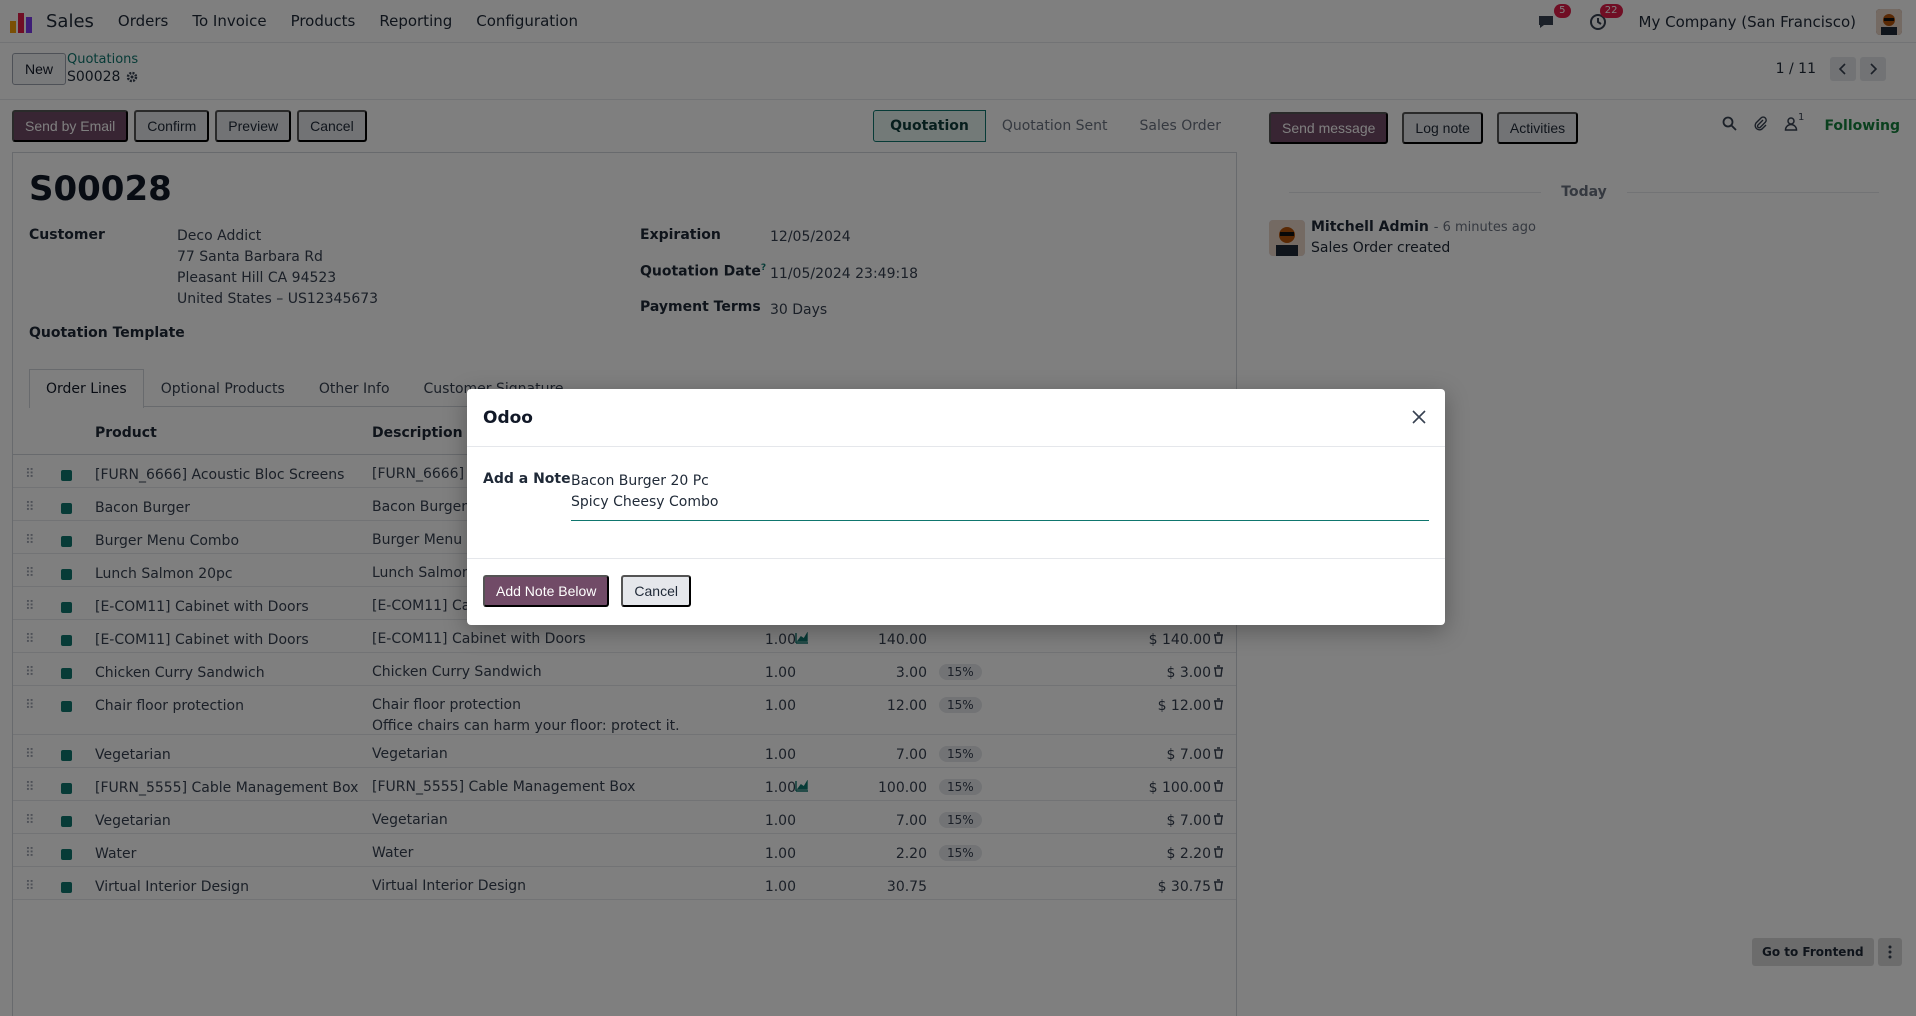 The width and height of the screenshot is (1916, 1016). I want to click on add-note-dialog: Odoo Add a Note Add Note Below Cancel, so click(956, 507).